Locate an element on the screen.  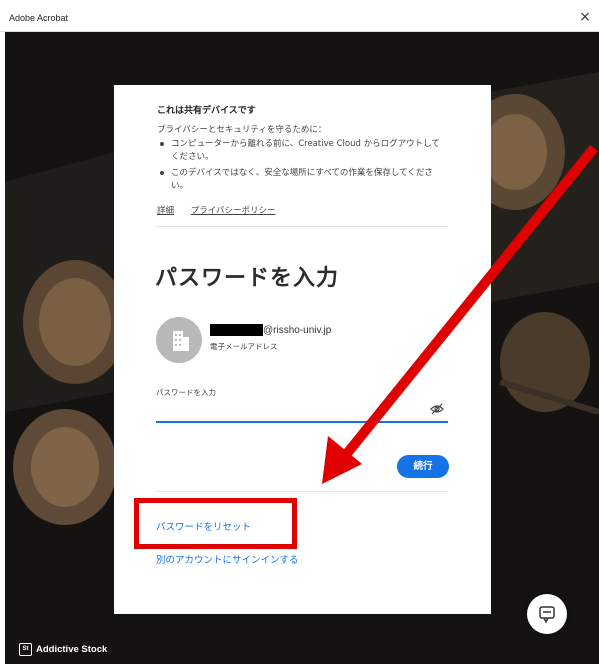
stock-badge: St is located at coordinates (25, 649).